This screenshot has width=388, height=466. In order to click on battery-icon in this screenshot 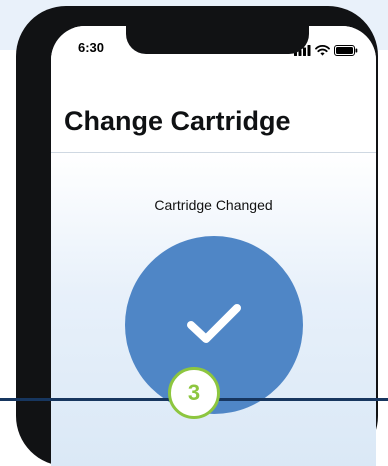, I will do `click(346, 52)`.